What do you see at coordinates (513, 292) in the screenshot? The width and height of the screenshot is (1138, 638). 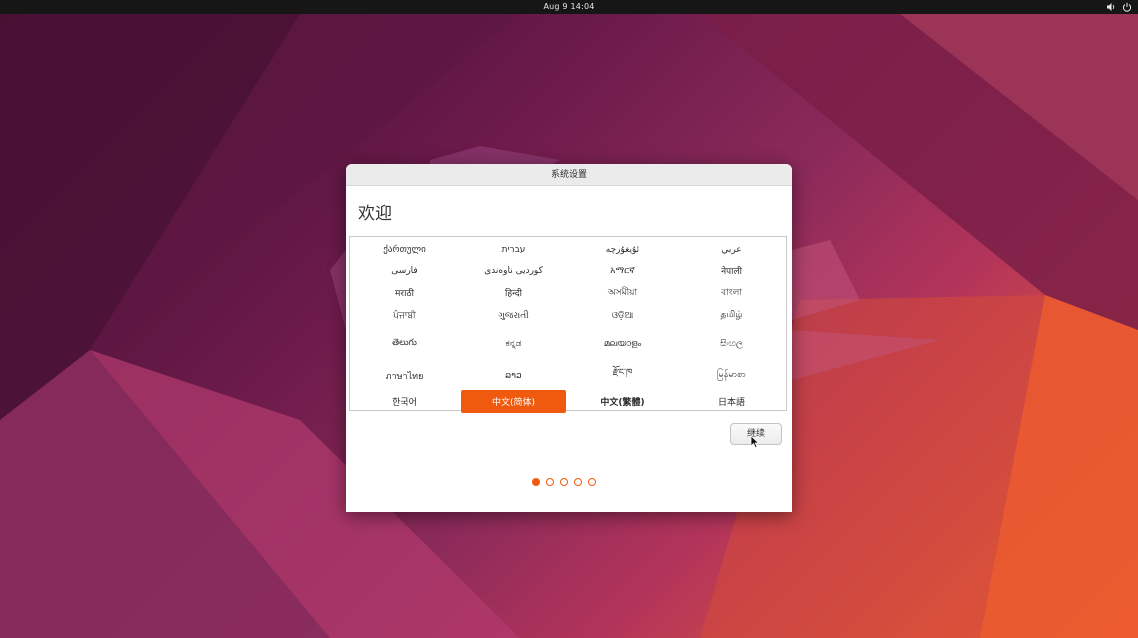 I see `language-item-hindi: हिन्दी` at bounding box center [513, 292].